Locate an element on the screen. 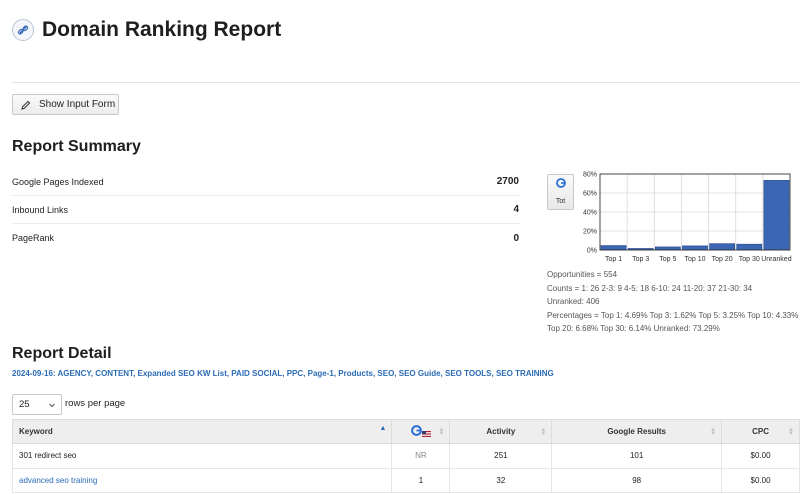 The image size is (800, 494). x-tick-label: Top 3 is located at coordinates (640, 259).